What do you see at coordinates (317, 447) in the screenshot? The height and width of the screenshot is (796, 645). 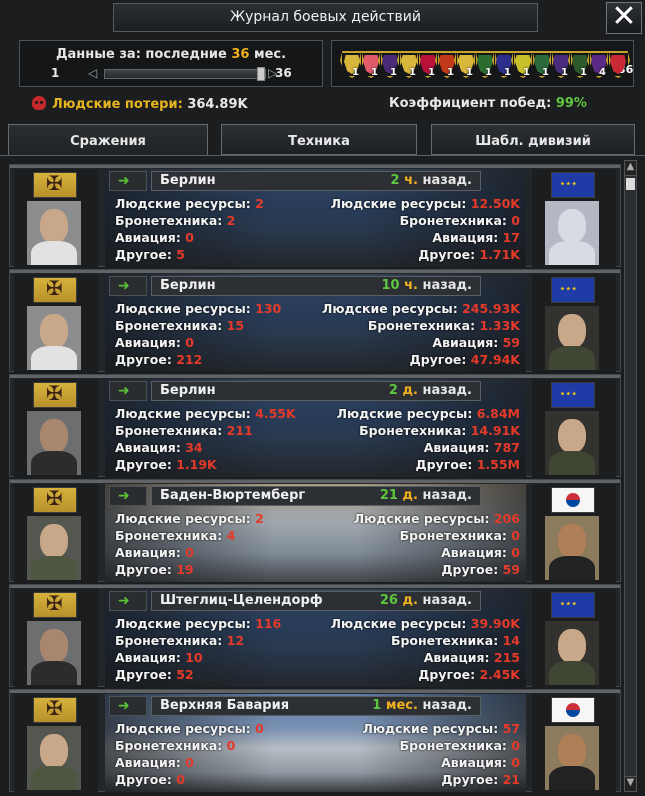 I see `stat-row-air: Авиация: 34 Авиация: 787` at bounding box center [317, 447].